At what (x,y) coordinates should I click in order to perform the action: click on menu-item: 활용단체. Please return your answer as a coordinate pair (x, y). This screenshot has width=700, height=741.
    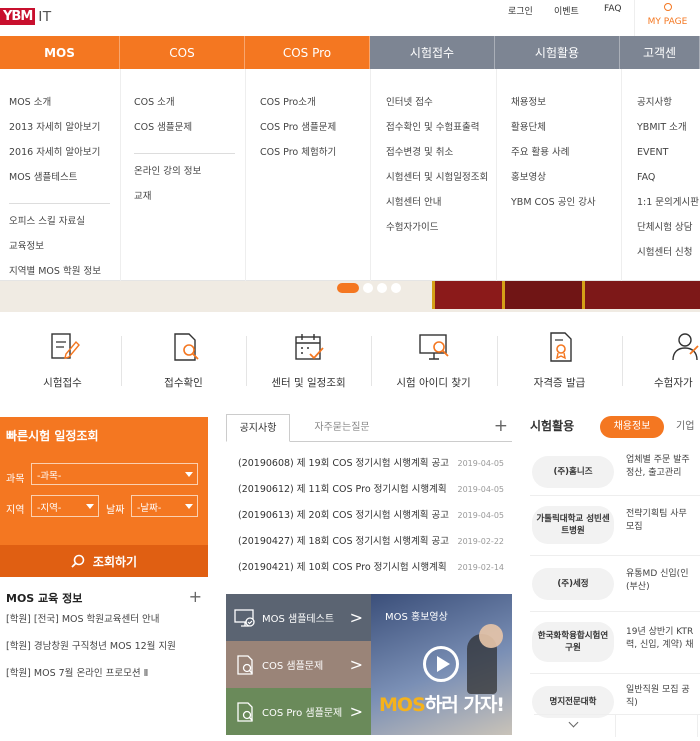
    Looking at the image, I should click on (566, 134).